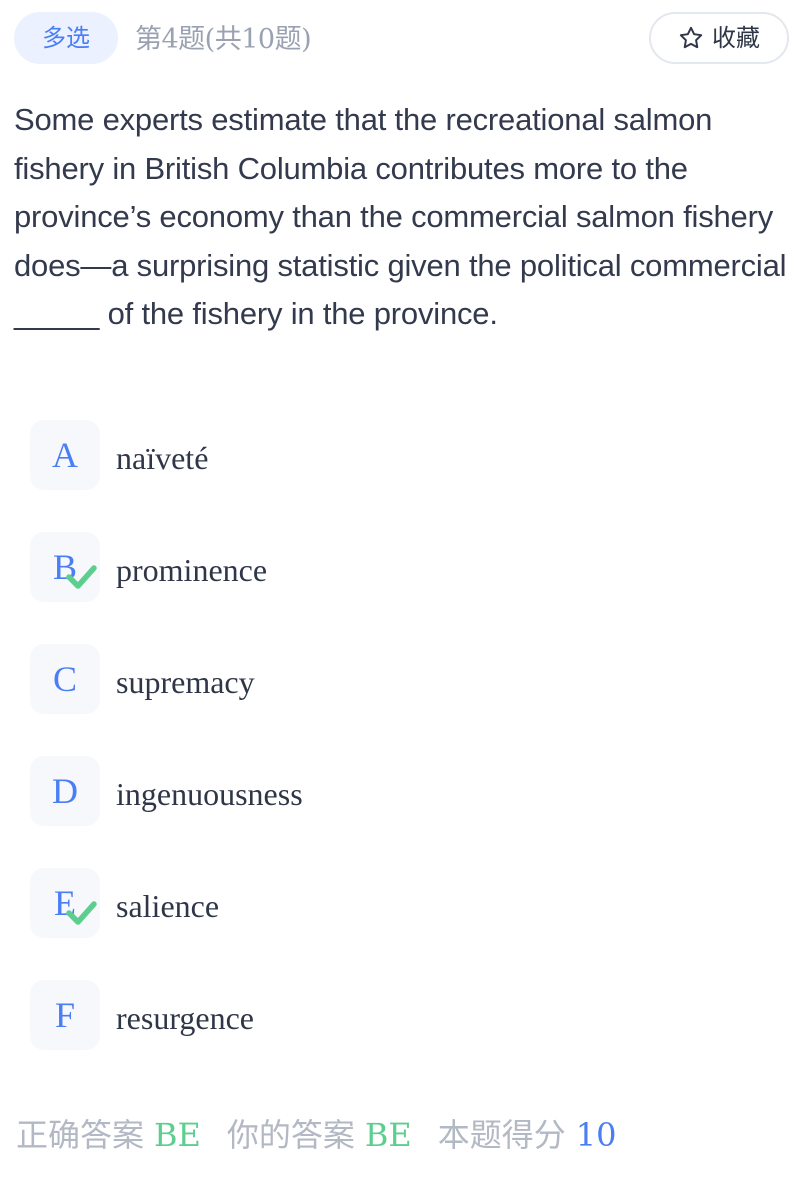  Describe the element at coordinates (65, 455) in the screenshot. I see `option-letter: A` at that location.